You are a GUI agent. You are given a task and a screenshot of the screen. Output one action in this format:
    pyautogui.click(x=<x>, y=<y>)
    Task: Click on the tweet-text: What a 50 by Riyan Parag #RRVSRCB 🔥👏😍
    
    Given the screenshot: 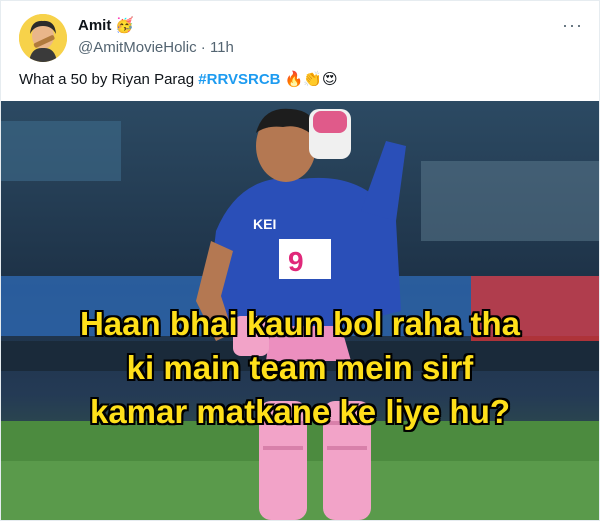 What is the action you would take?
    pyautogui.click(x=178, y=79)
    